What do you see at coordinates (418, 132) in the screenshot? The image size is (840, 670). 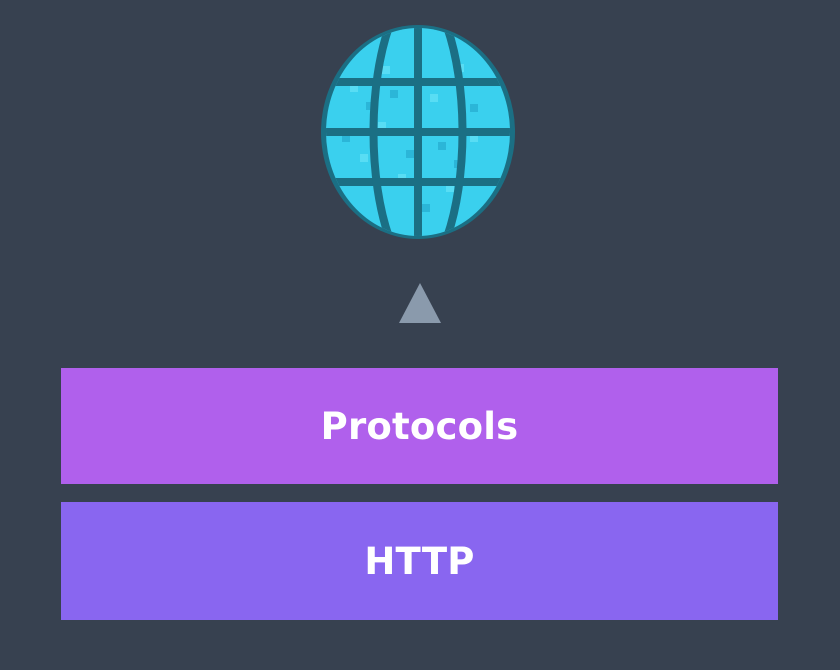 I see `globe-icon` at bounding box center [418, 132].